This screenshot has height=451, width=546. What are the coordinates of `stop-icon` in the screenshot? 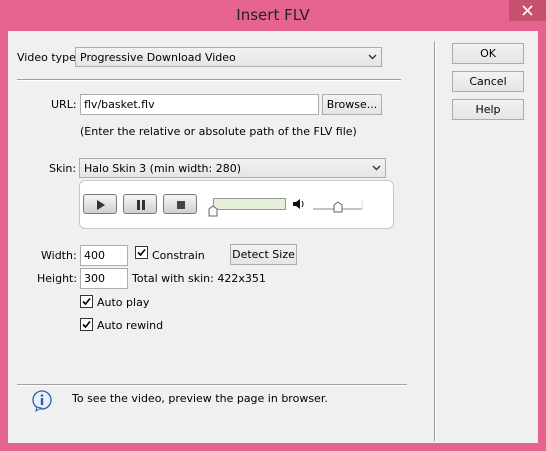 It's located at (181, 205).